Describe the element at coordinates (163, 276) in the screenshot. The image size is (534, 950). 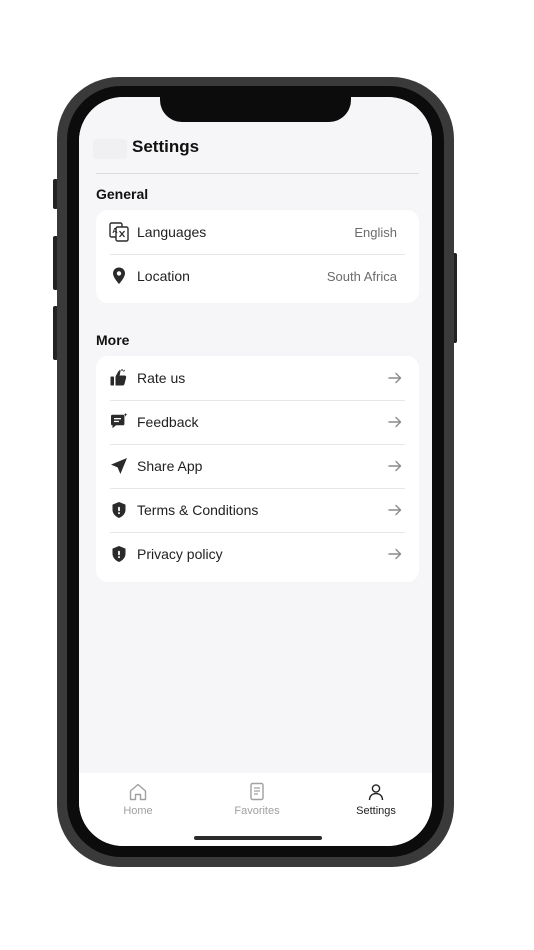
I see `settings-row-label: Location` at that location.